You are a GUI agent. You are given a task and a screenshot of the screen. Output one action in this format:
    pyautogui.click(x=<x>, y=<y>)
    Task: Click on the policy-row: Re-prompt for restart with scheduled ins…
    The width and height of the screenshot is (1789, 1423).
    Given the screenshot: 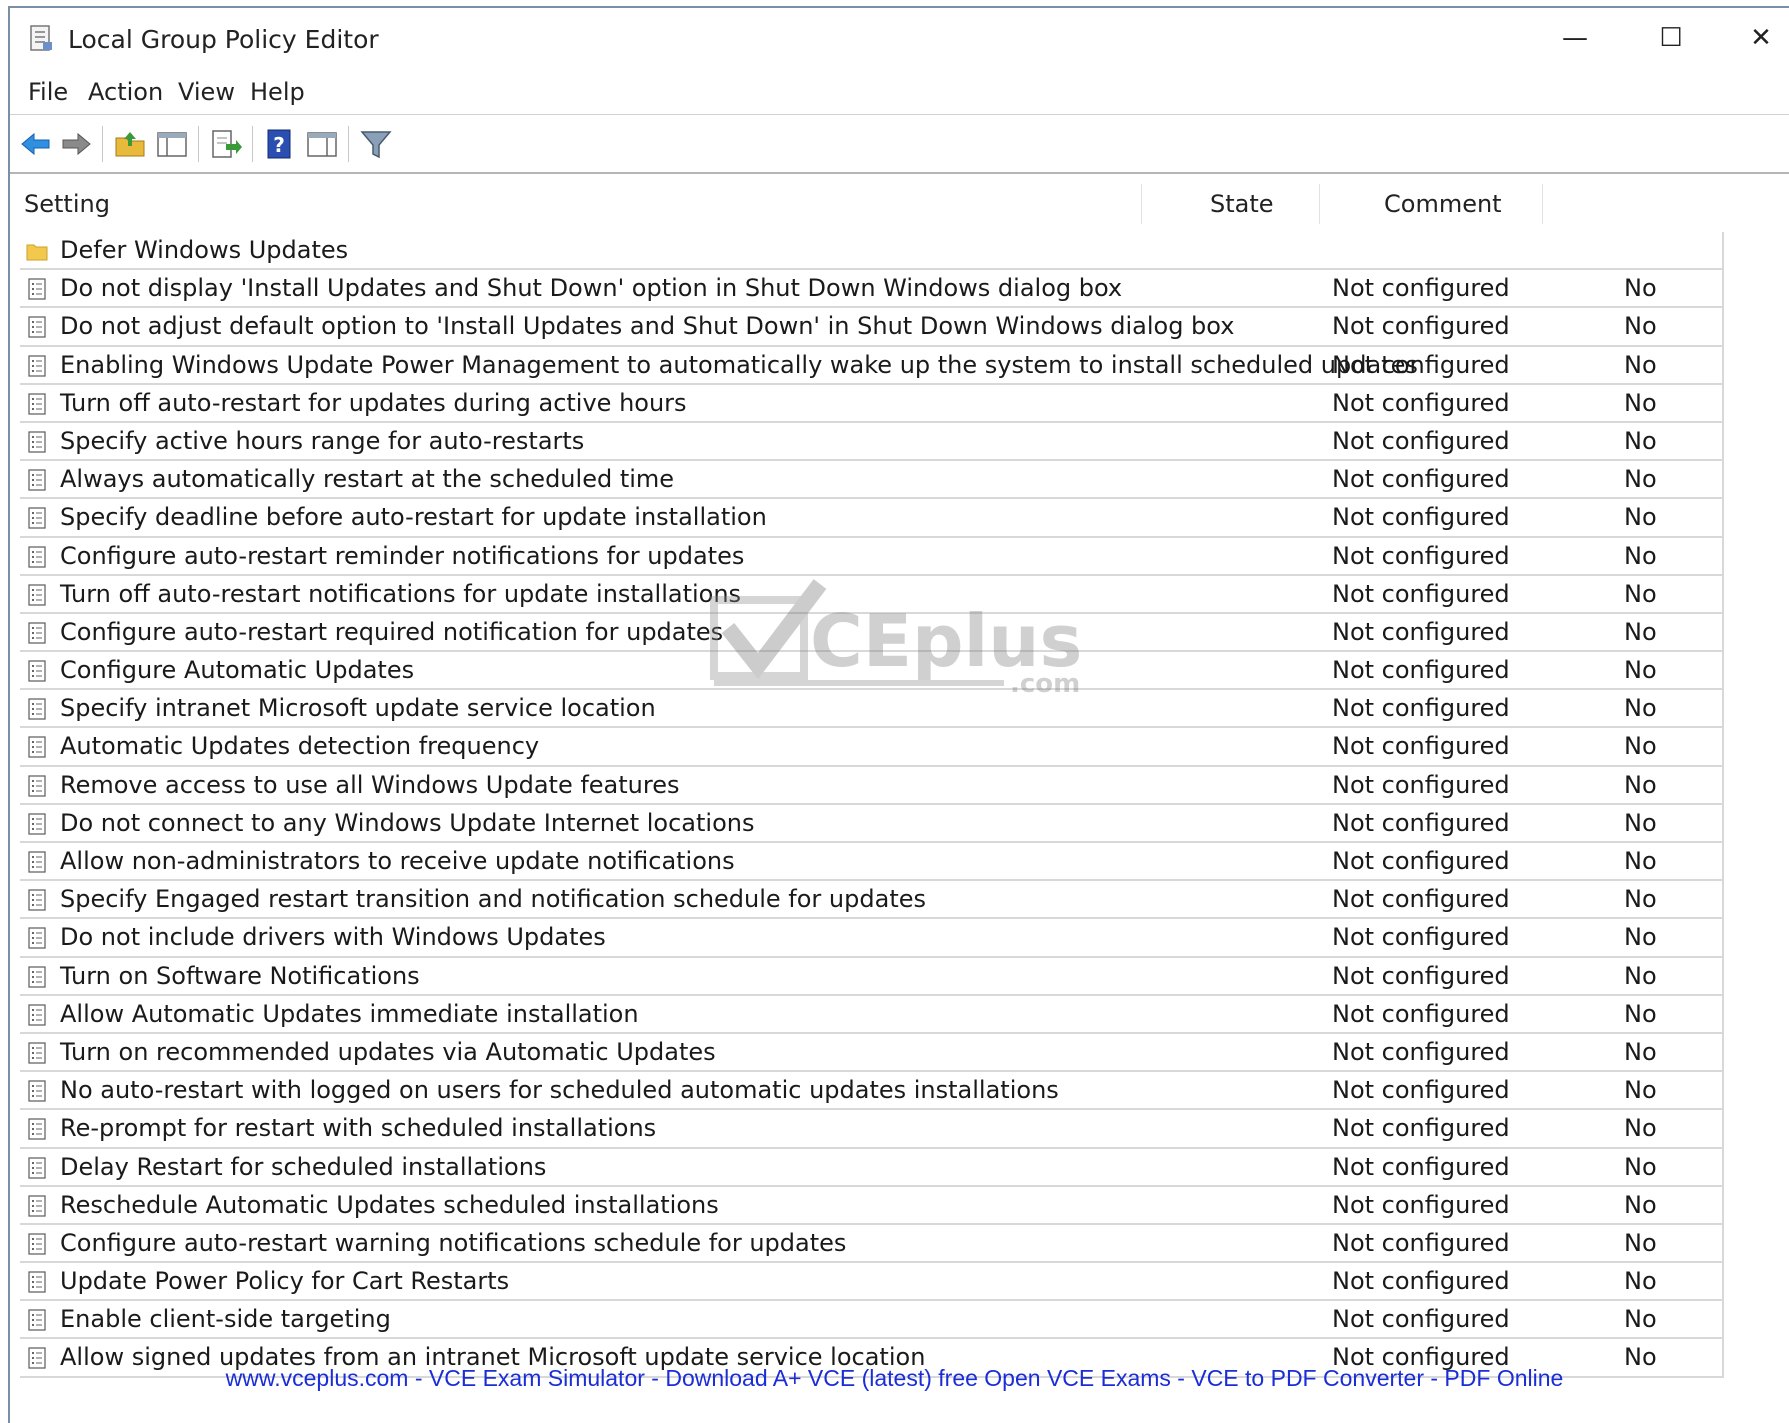 What is the action you would take?
    pyautogui.click(x=872, y=1129)
    